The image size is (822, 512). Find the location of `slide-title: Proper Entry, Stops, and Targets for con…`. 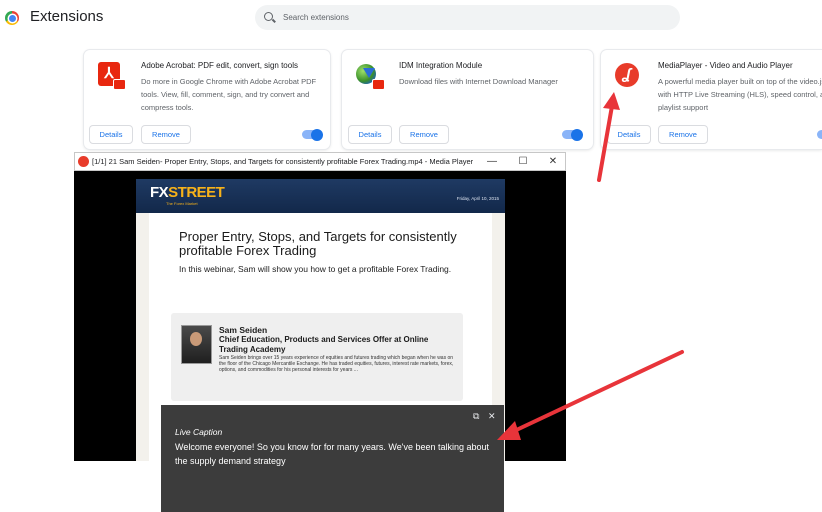

slide-title: Proper Entry, Stops, and Targets for con… is located at coordinates (318, 243).